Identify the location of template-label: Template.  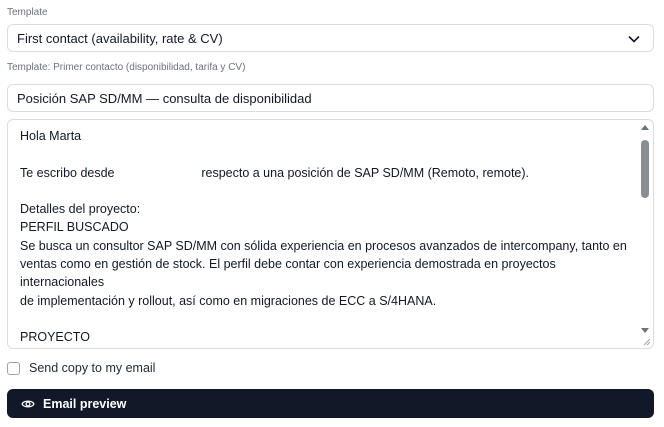
(27, 12).